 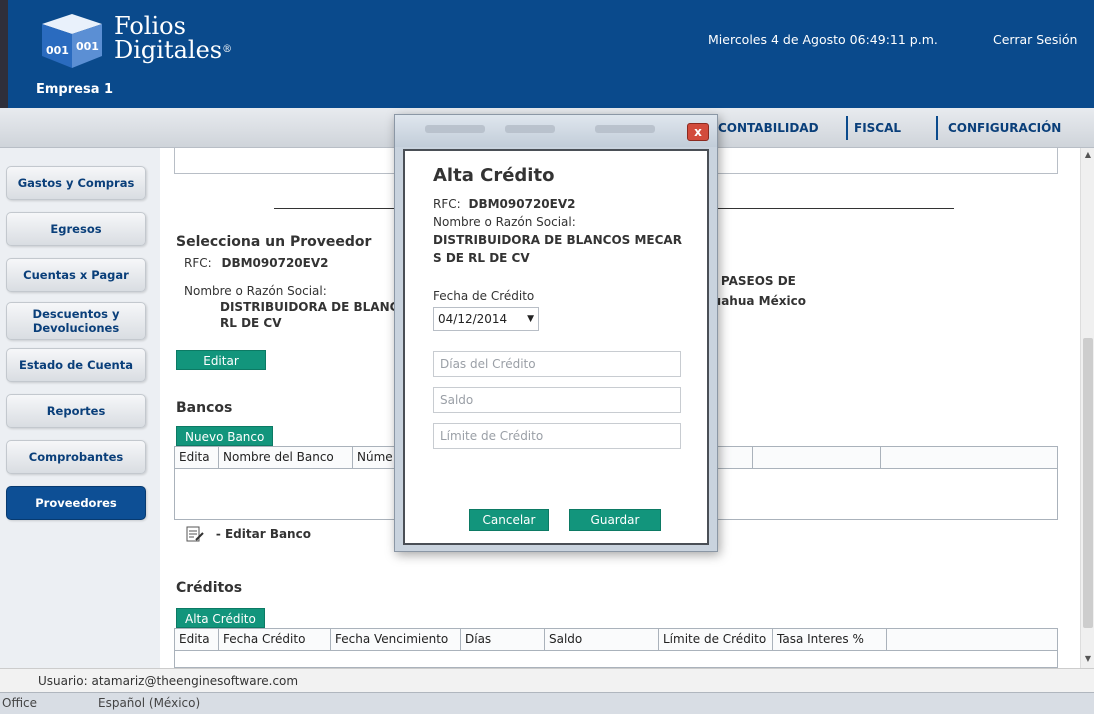 I want to click on sidebar-item-estado-cuenta: Estado de Cuenta, so click(x=76, y=365).